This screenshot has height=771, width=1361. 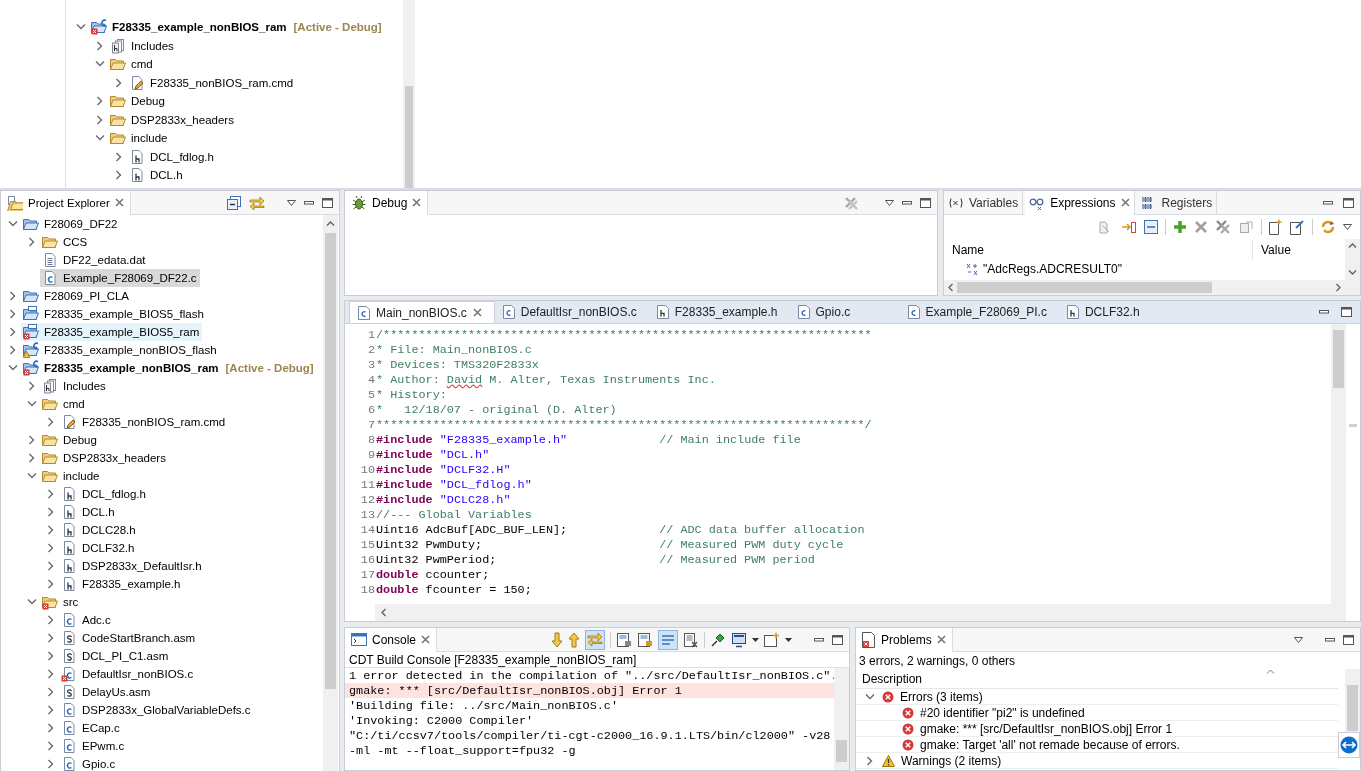 What do you see at coordinates (132, 566) in the screenshot?
I see `tree-item: DSP2833x_DefaultIsr.h` at bounding box center [132, 566].